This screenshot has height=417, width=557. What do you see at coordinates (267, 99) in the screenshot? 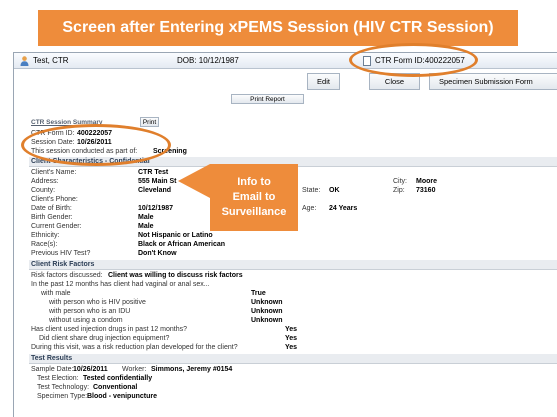
I see `print-report-button: Print Report` at bounding box center [267, 99].